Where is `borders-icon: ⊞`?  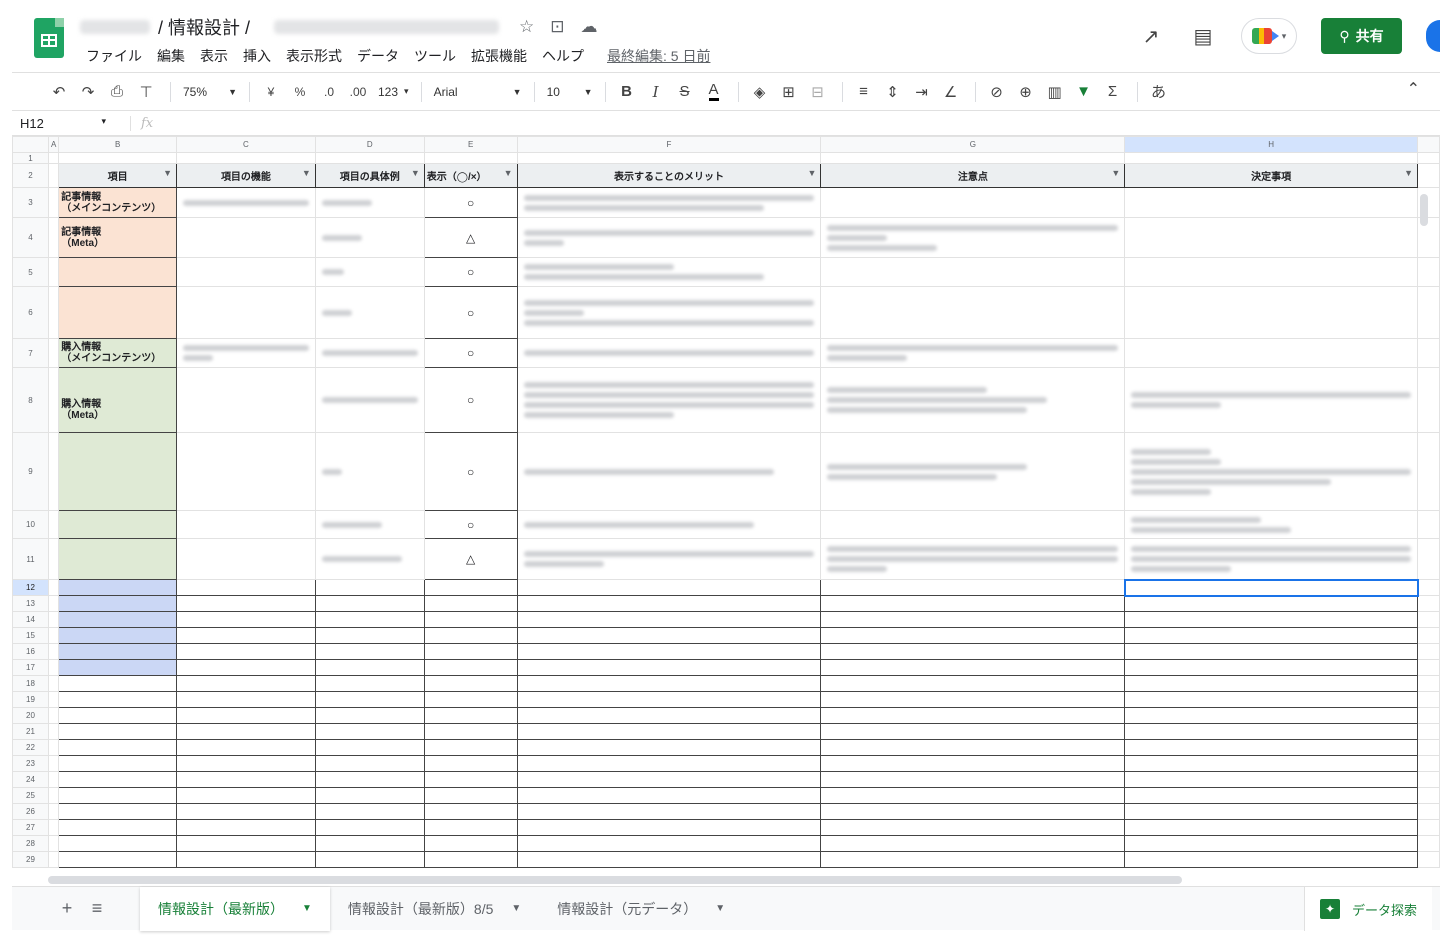
borders-icon: ⊞ is located at coordinates (789, 92).